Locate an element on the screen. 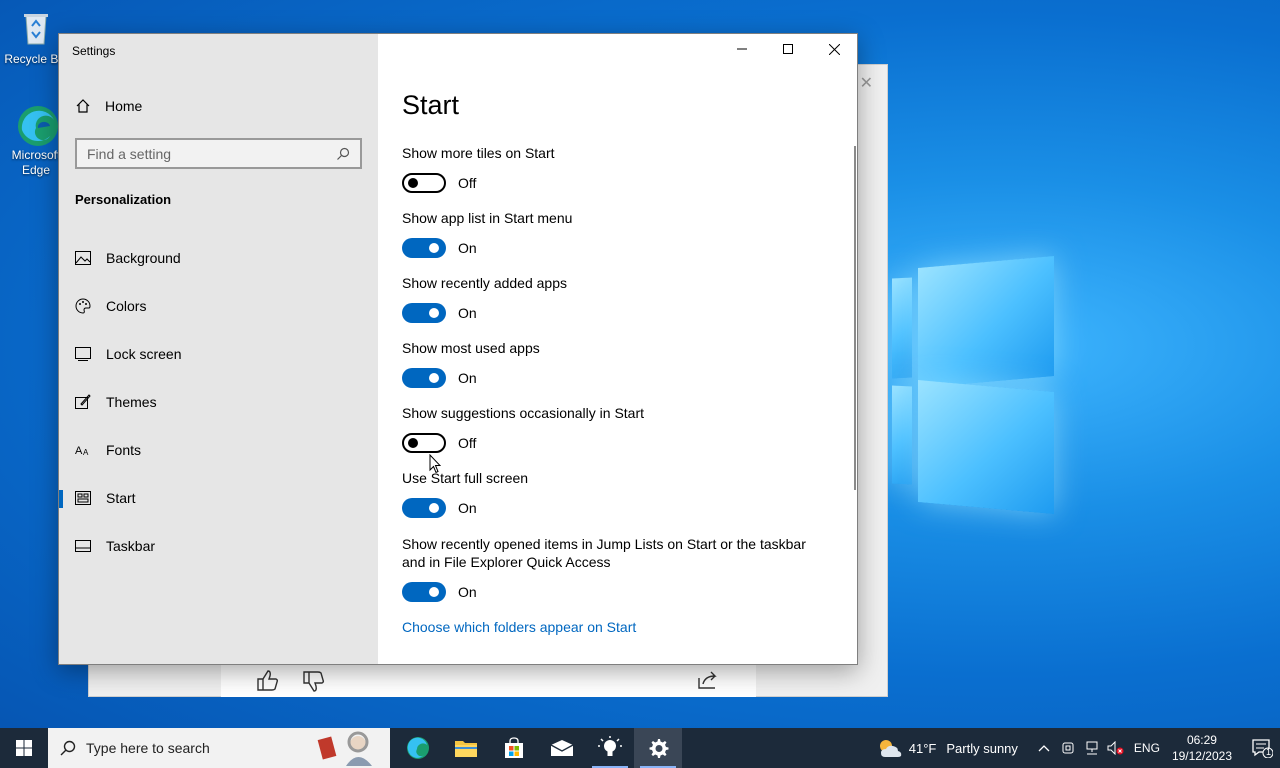 This screenshot has width=1280, height=768. weather-widget: 41°F Partly sunny is located at coordinates (947, 748).